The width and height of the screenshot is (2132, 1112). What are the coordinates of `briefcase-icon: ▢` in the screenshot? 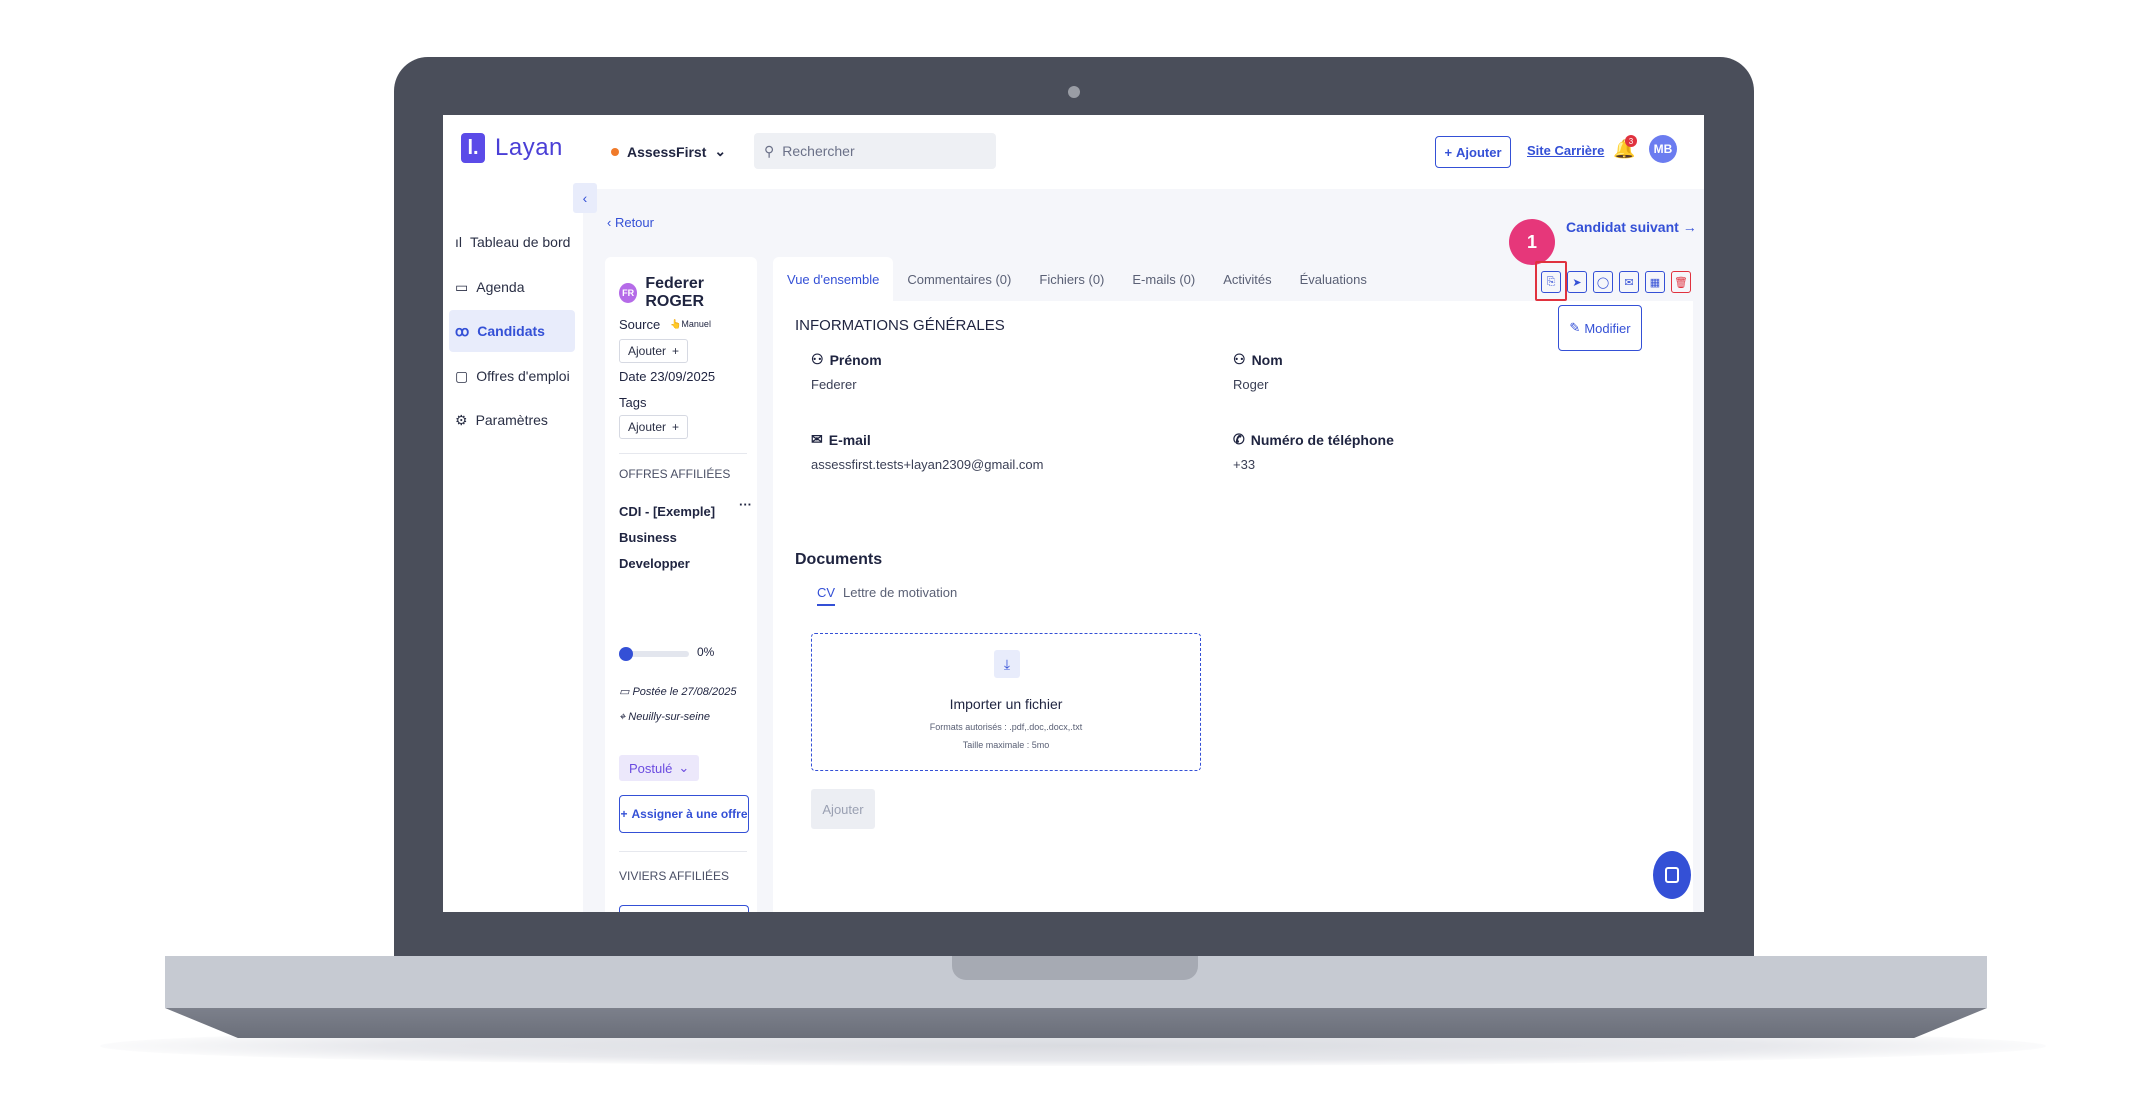 It's located at (462, 375).